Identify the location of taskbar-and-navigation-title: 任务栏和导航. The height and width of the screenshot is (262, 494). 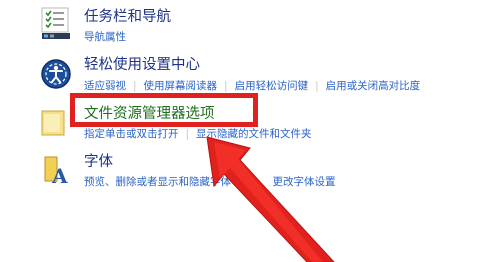
(127, 17).